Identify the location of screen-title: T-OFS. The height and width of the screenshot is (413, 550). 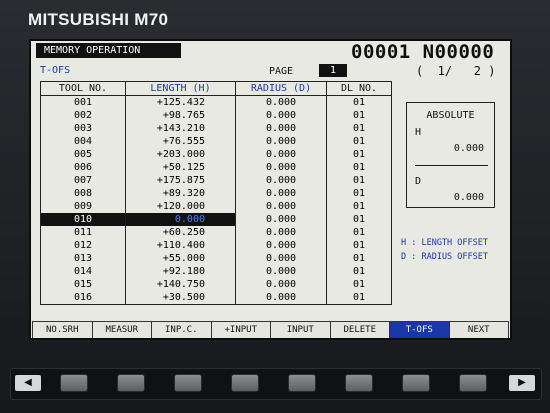
(55, 70).